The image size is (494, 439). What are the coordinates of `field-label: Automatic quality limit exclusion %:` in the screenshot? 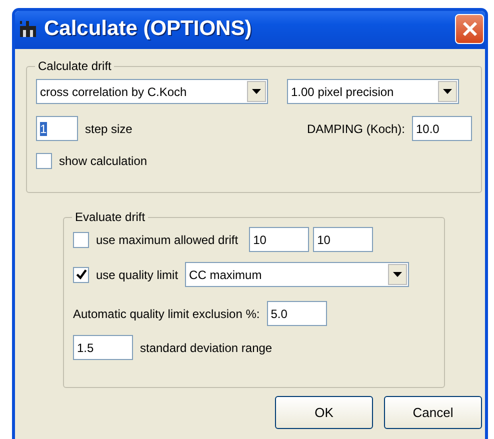 It's located at (166, 313).